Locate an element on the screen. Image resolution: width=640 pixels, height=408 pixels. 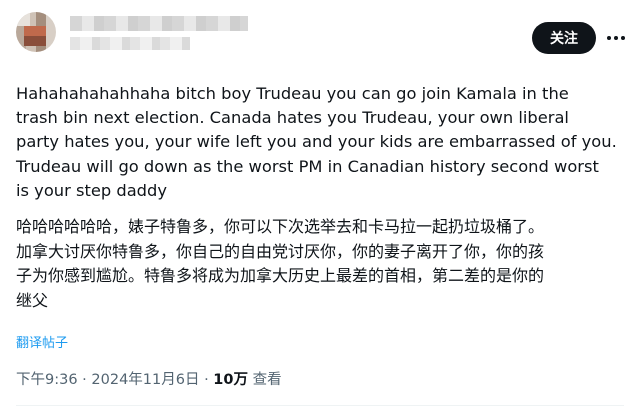
tweet-time-link: 下午9:36 is located at coordinates (47, 380).